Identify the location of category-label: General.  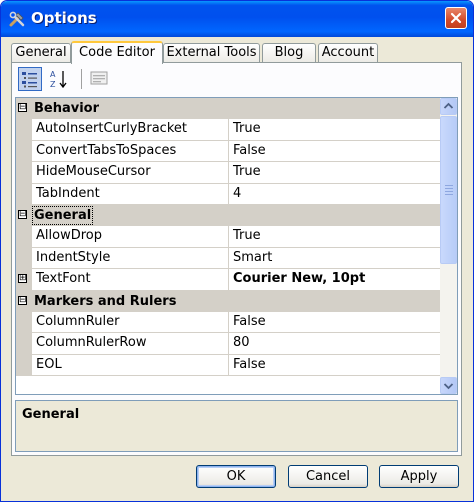
(62, 215).